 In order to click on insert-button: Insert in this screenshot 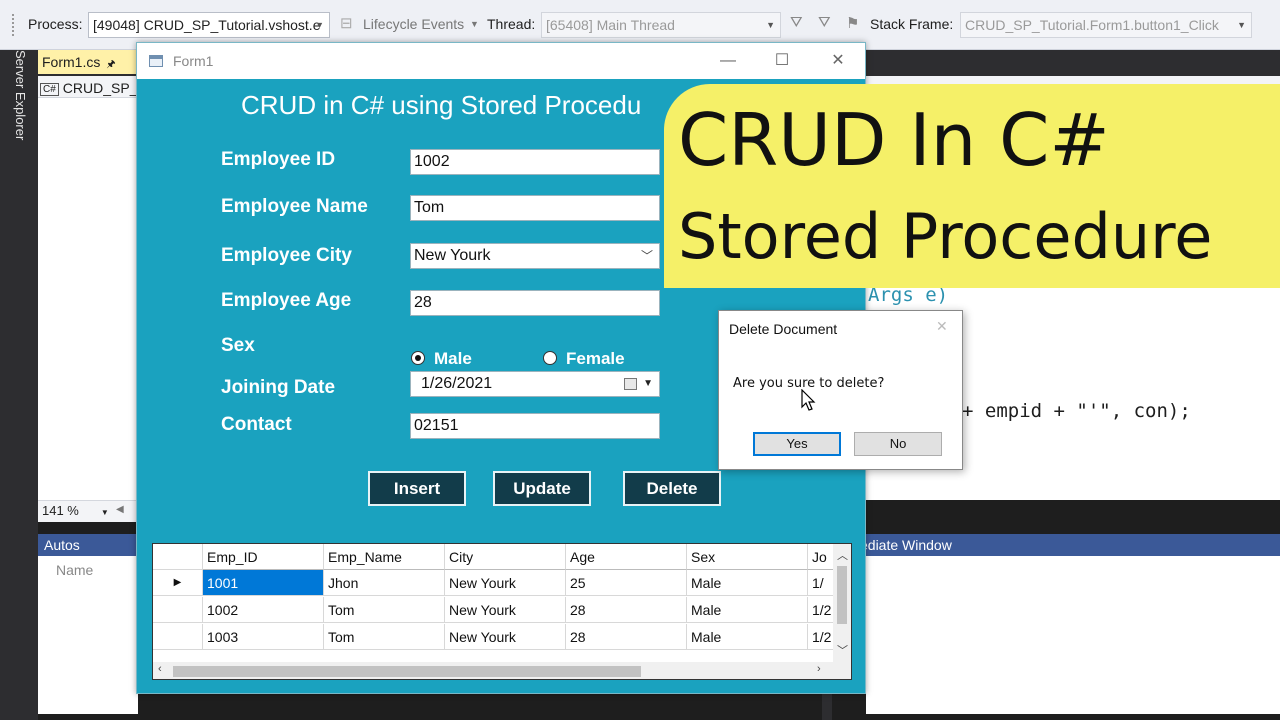, I will do `click(417, 488)`.